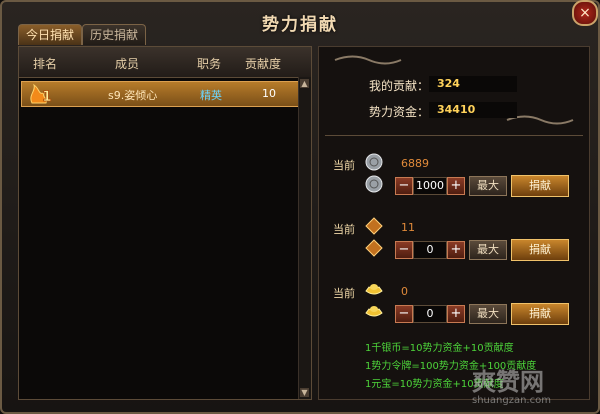 The width and height of the screenshot is (600, 414). What do you see at coordinates (404, 314) in the screenshot?
I see `gold-decrease-button: −` at bounding box center [404, 314].